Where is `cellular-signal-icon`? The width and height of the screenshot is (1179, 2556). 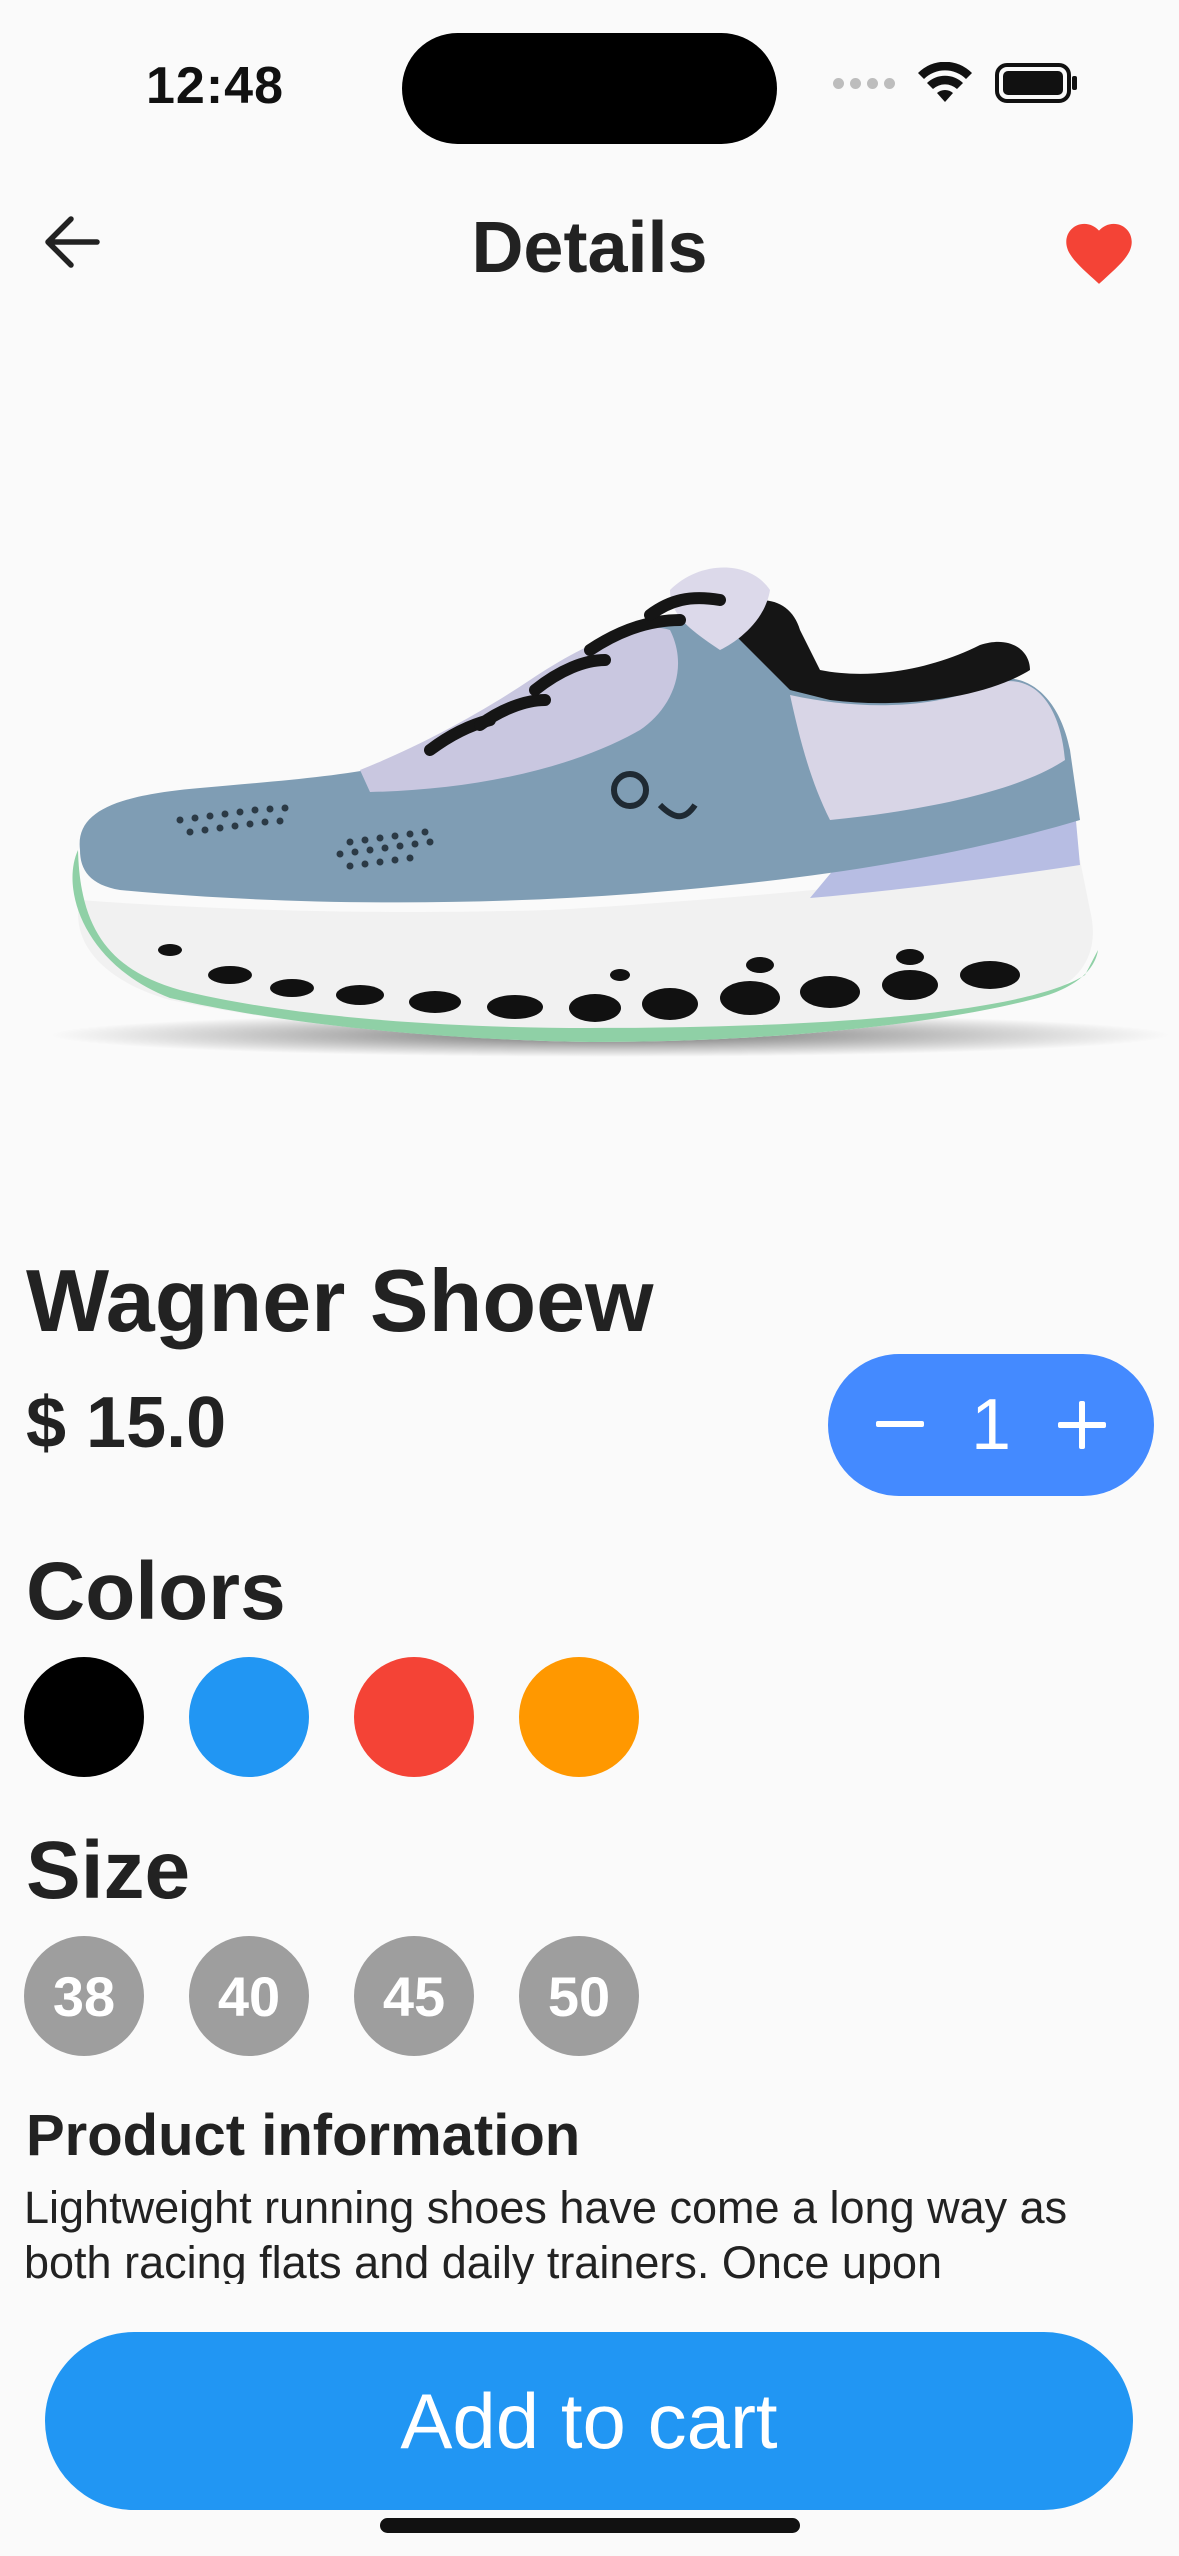 cellular-signal-icon is located at coordinates (864, 83).